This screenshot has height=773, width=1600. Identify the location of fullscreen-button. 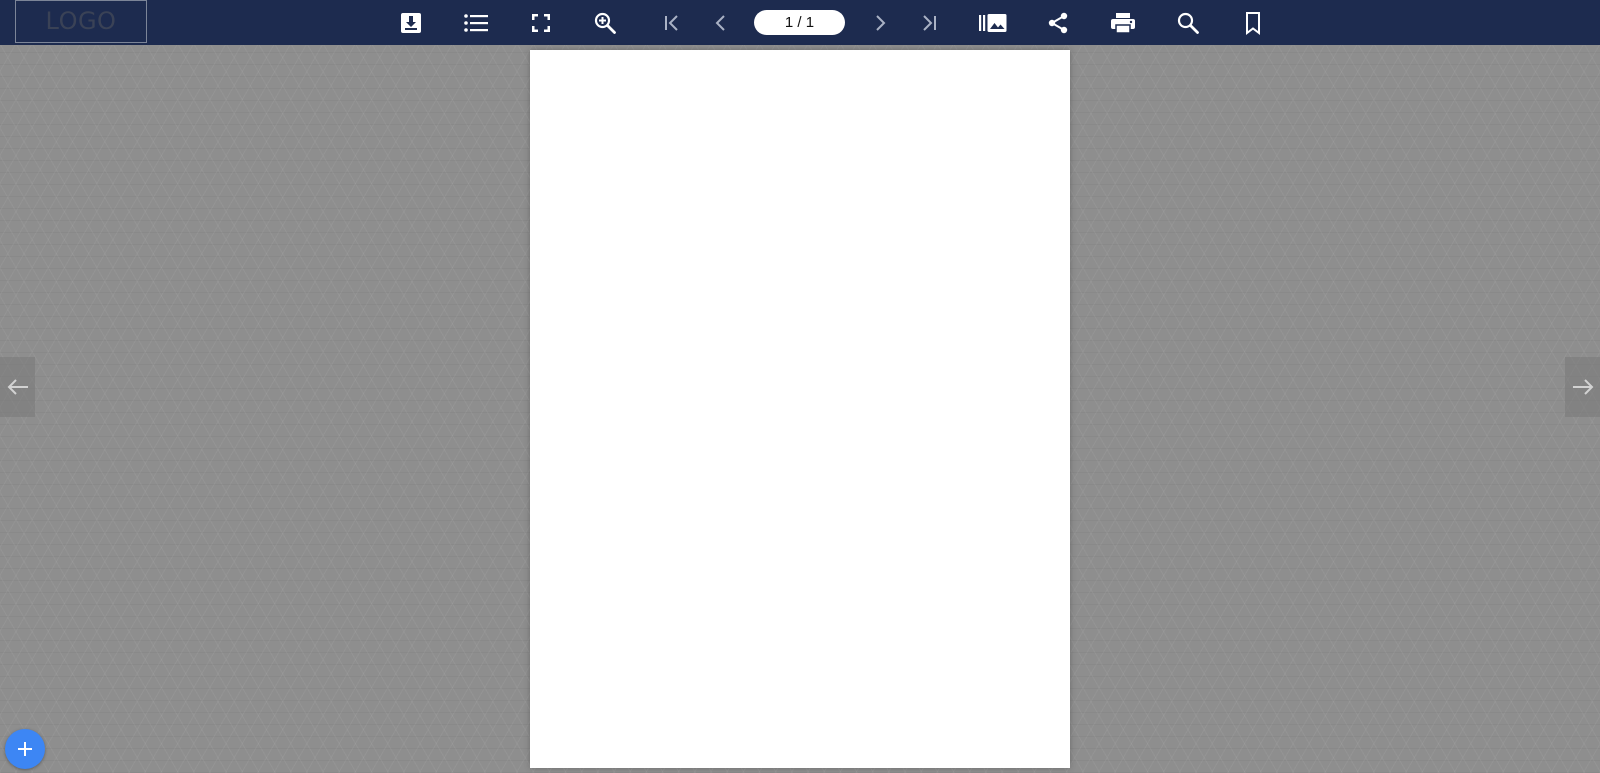
(541, 23).